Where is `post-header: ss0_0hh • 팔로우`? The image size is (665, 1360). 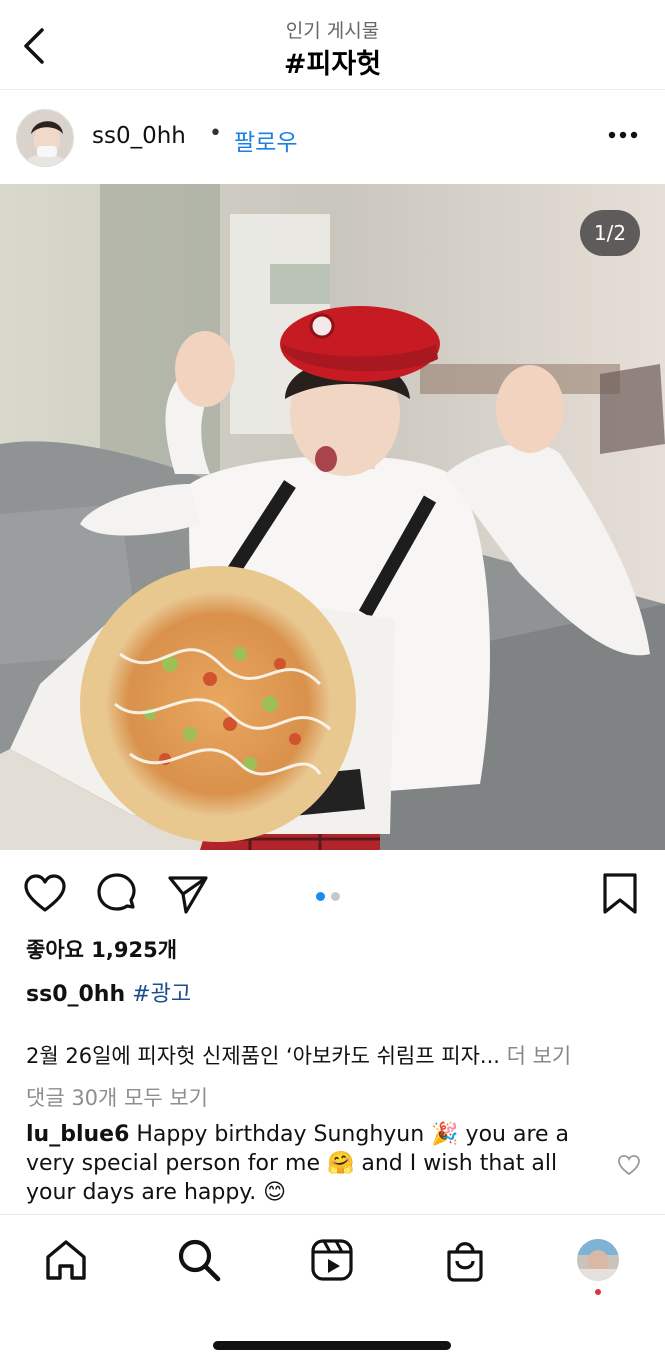
post-header: ss0_0hh • 팔로우 is located at coordinates (332, 137).